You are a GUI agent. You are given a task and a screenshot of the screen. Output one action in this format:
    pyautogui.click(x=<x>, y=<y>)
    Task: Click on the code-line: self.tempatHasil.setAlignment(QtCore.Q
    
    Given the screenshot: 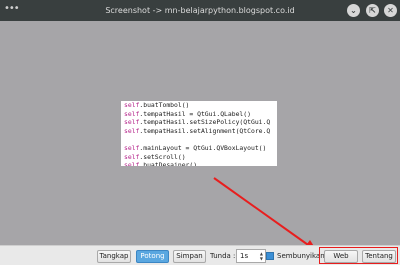 What is the action you would take?
    pyautogui.click(x=200, y=131)
    